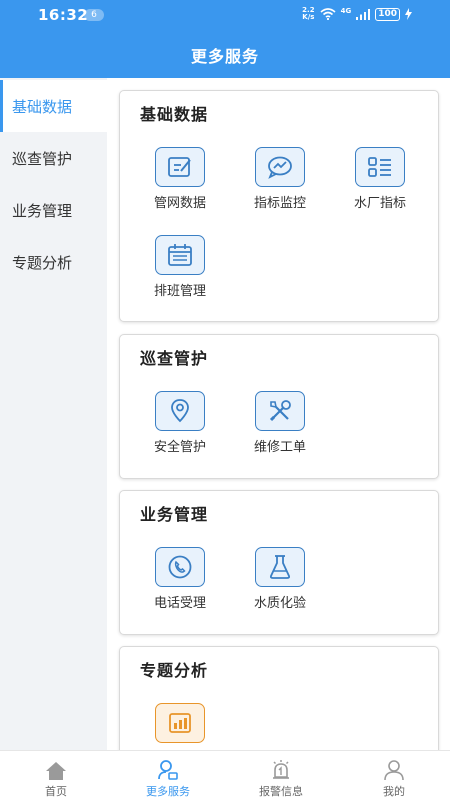 This screenshot has height=800, width=450. What do you see at coordinates (53, 158) in the screenshot?
I see `sidebar-item-inspection: 巡查管护` at bounding box center [53, 158].